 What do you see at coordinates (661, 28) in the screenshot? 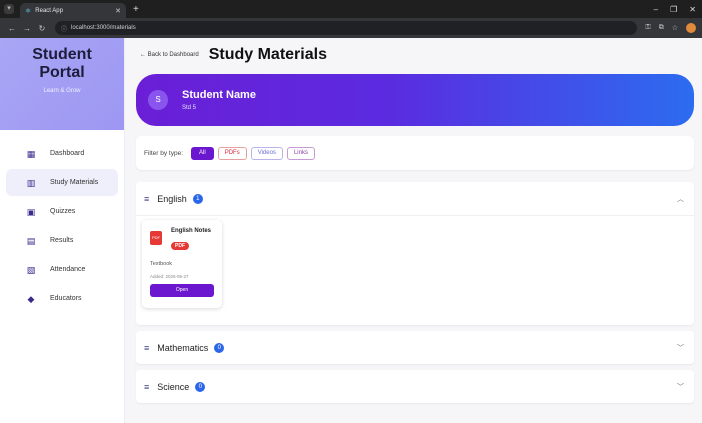
I see `extensions-icon: ⧉` at bounding box center [661, 28].